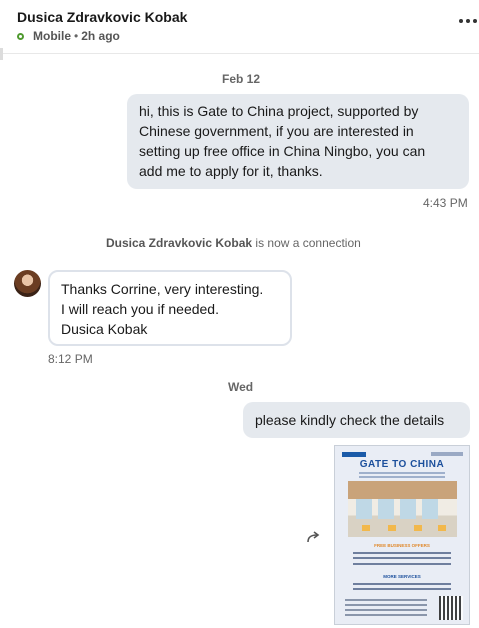 This screenshot has width=479, height=628. I want to click on message-line: Thanks Corrine, very interesting., so click(162, 289).